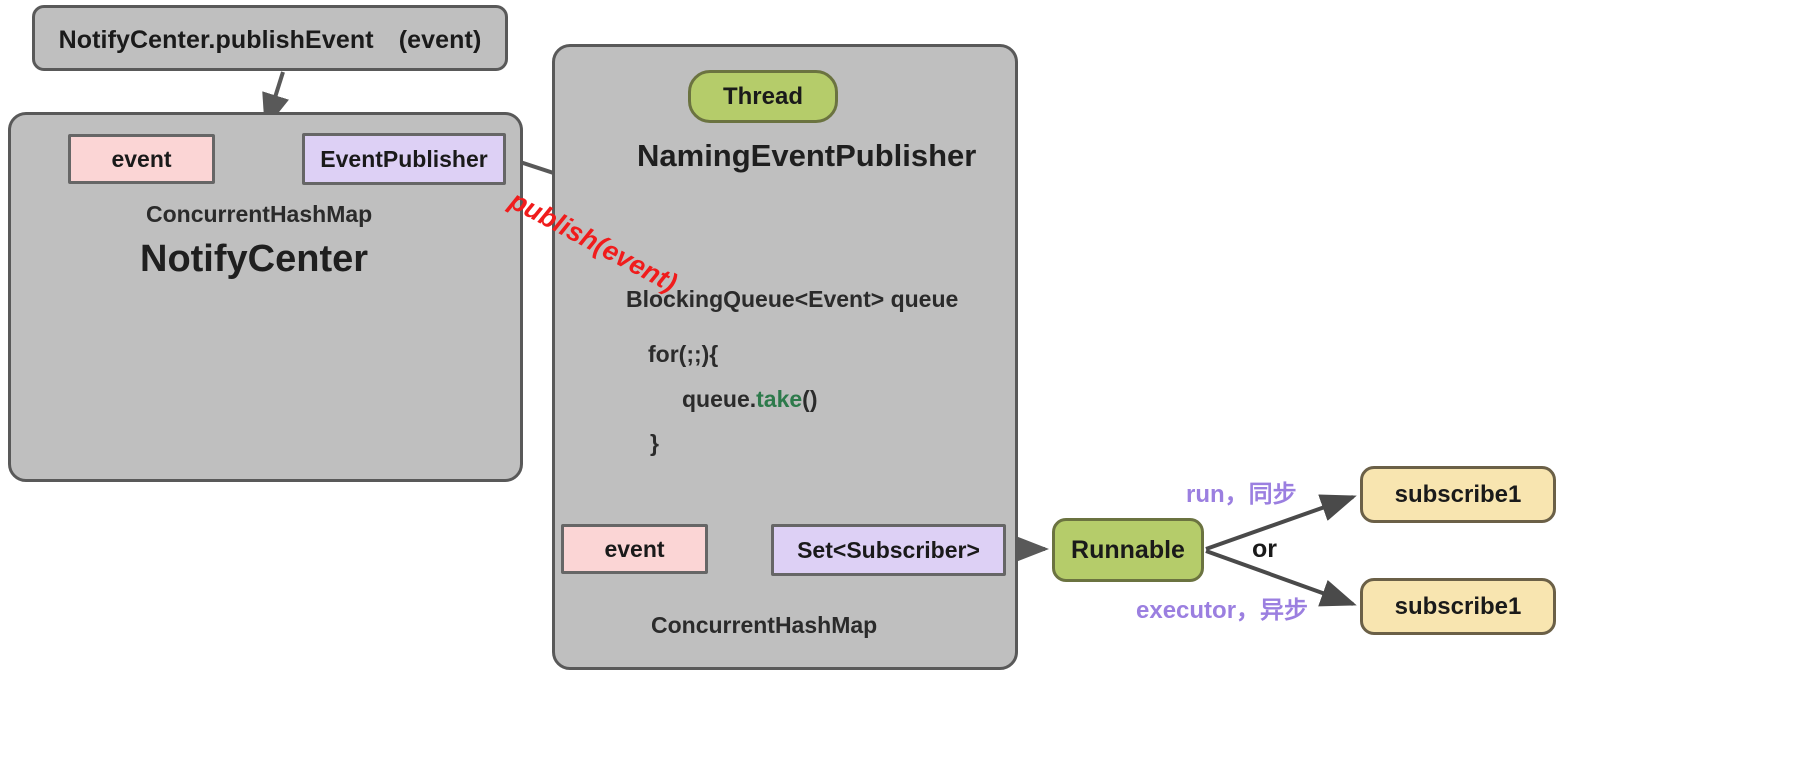  What do you see at coordinates (270, 38) in the screenshot?
I see `publish-event-call-box: NotifyCenter.publishEvent (event)` at bounding box center [270, 38].